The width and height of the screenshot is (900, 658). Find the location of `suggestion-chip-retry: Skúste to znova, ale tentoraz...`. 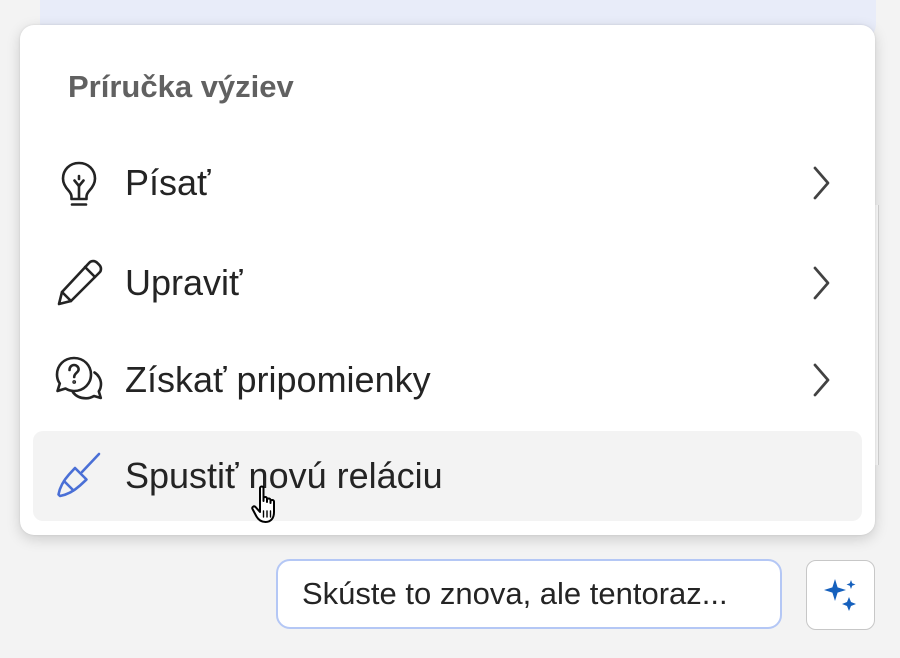

suggestion-chip-retry: Skúste to znova, ale tentoraz... is located at coordinates (529, 594).